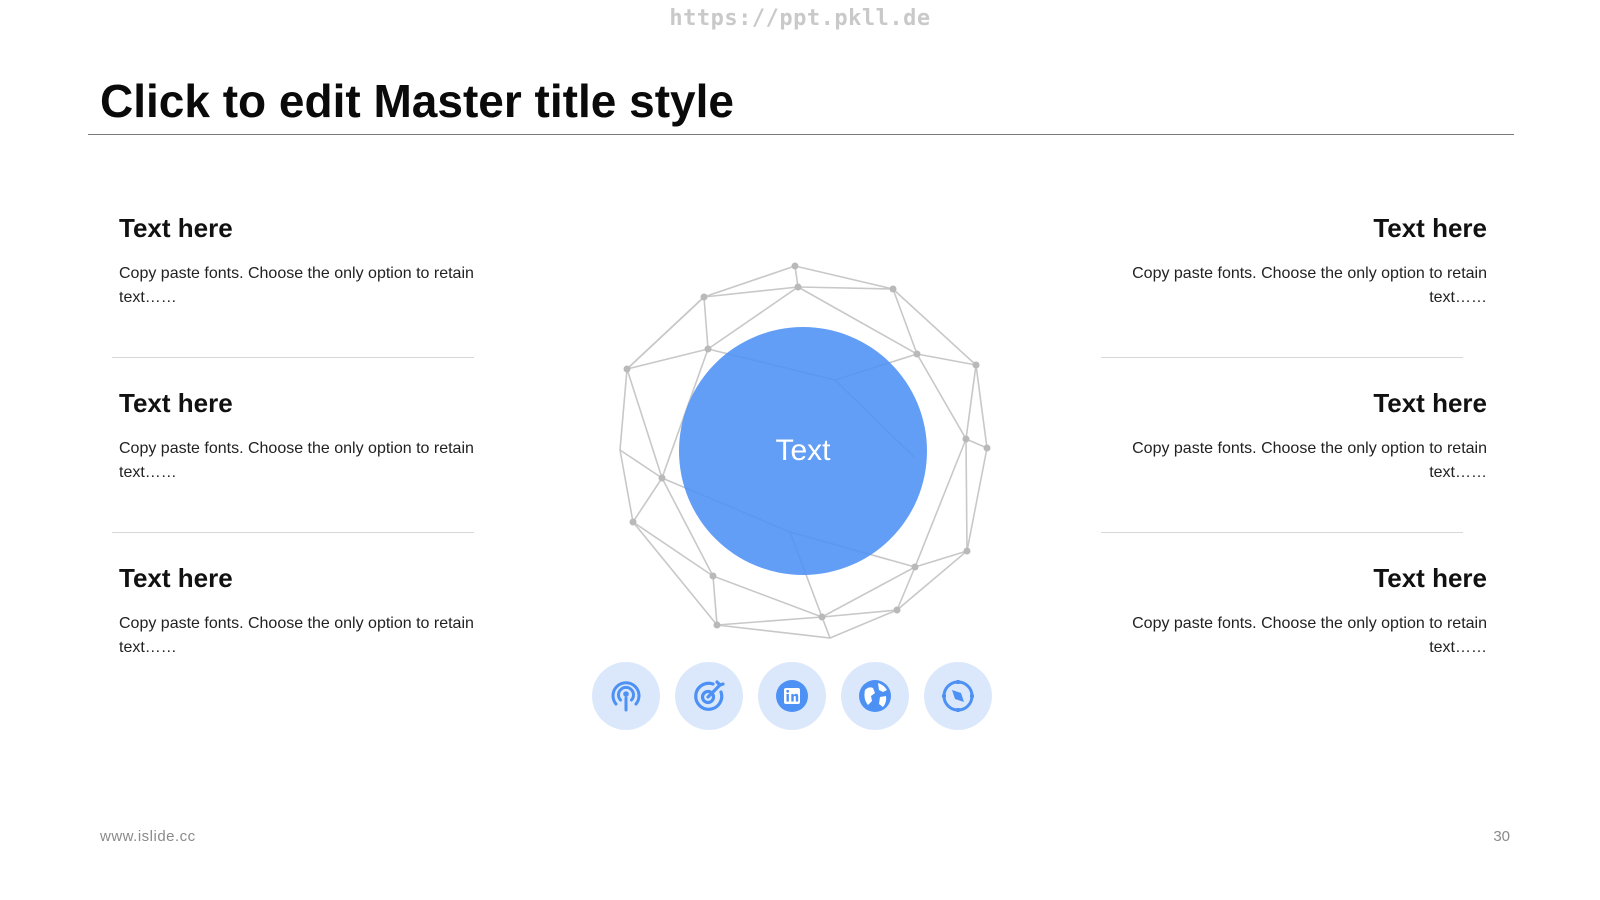  I want to click on compass-icon, so click(958, 696).